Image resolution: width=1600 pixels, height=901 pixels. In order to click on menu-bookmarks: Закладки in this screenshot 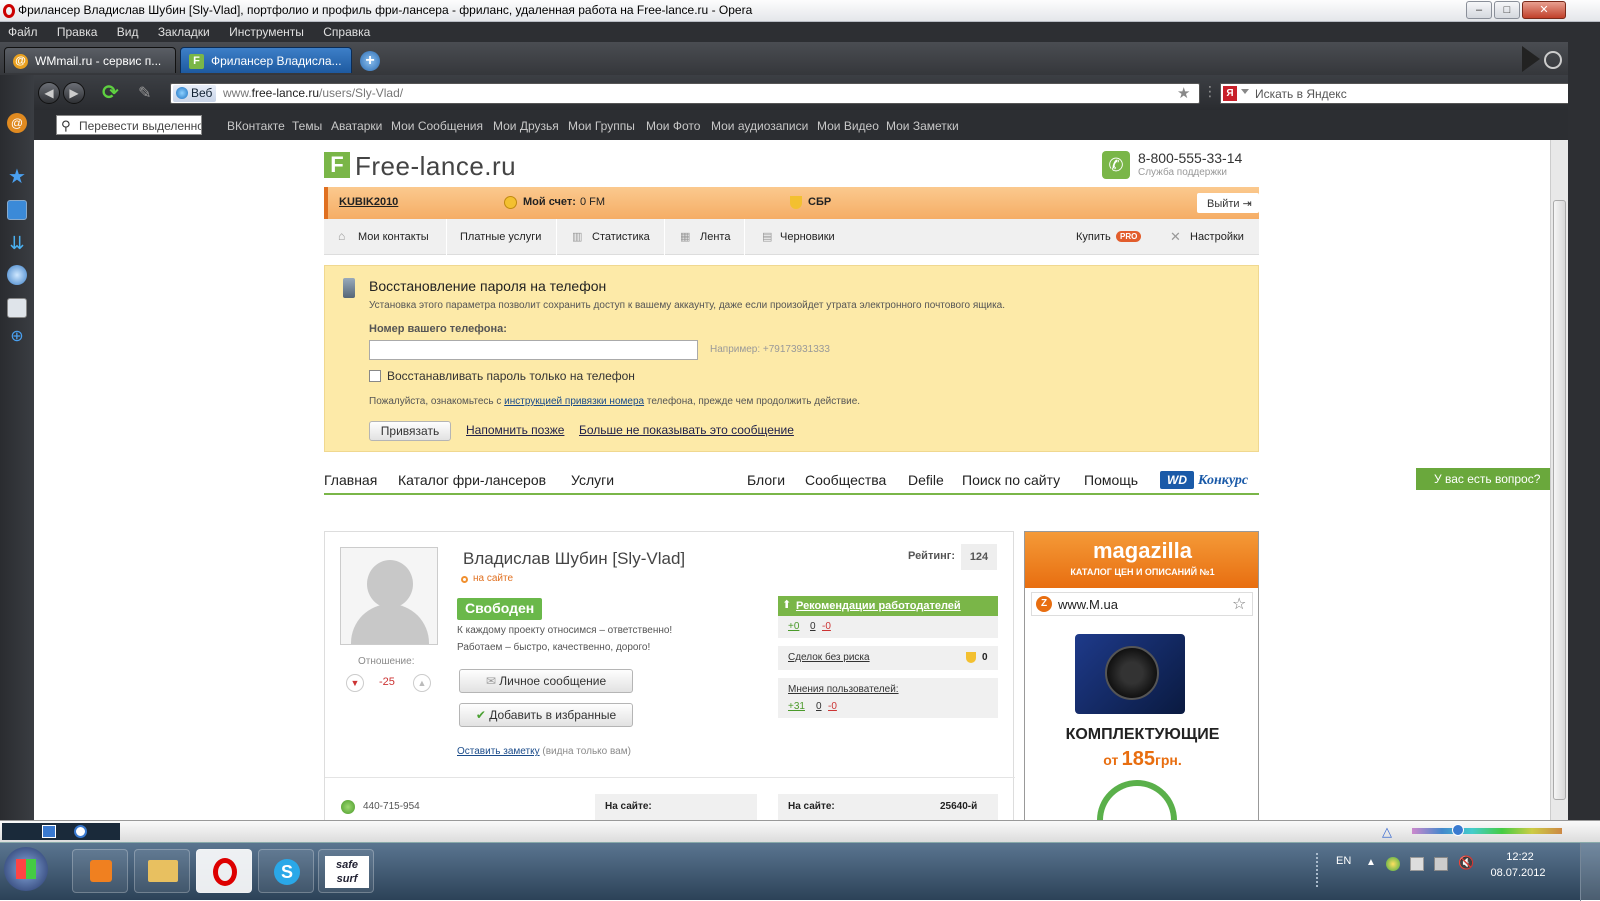, I will do `click(184, 30)`.